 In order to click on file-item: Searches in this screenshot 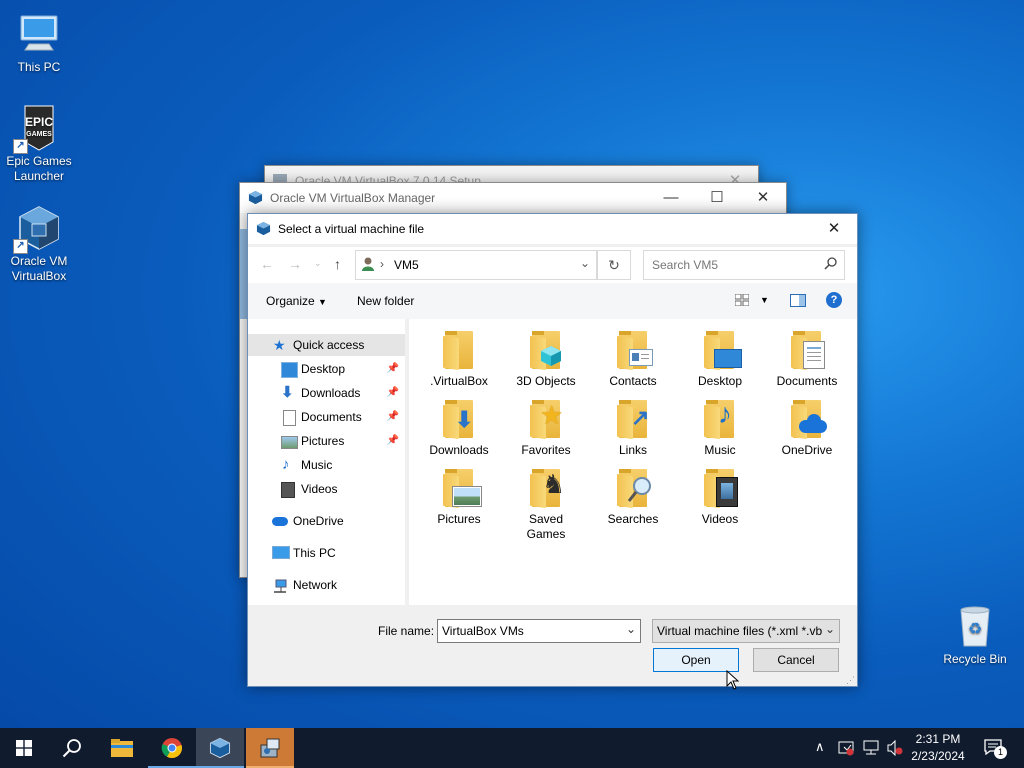, I will do `click(633, 498)`.